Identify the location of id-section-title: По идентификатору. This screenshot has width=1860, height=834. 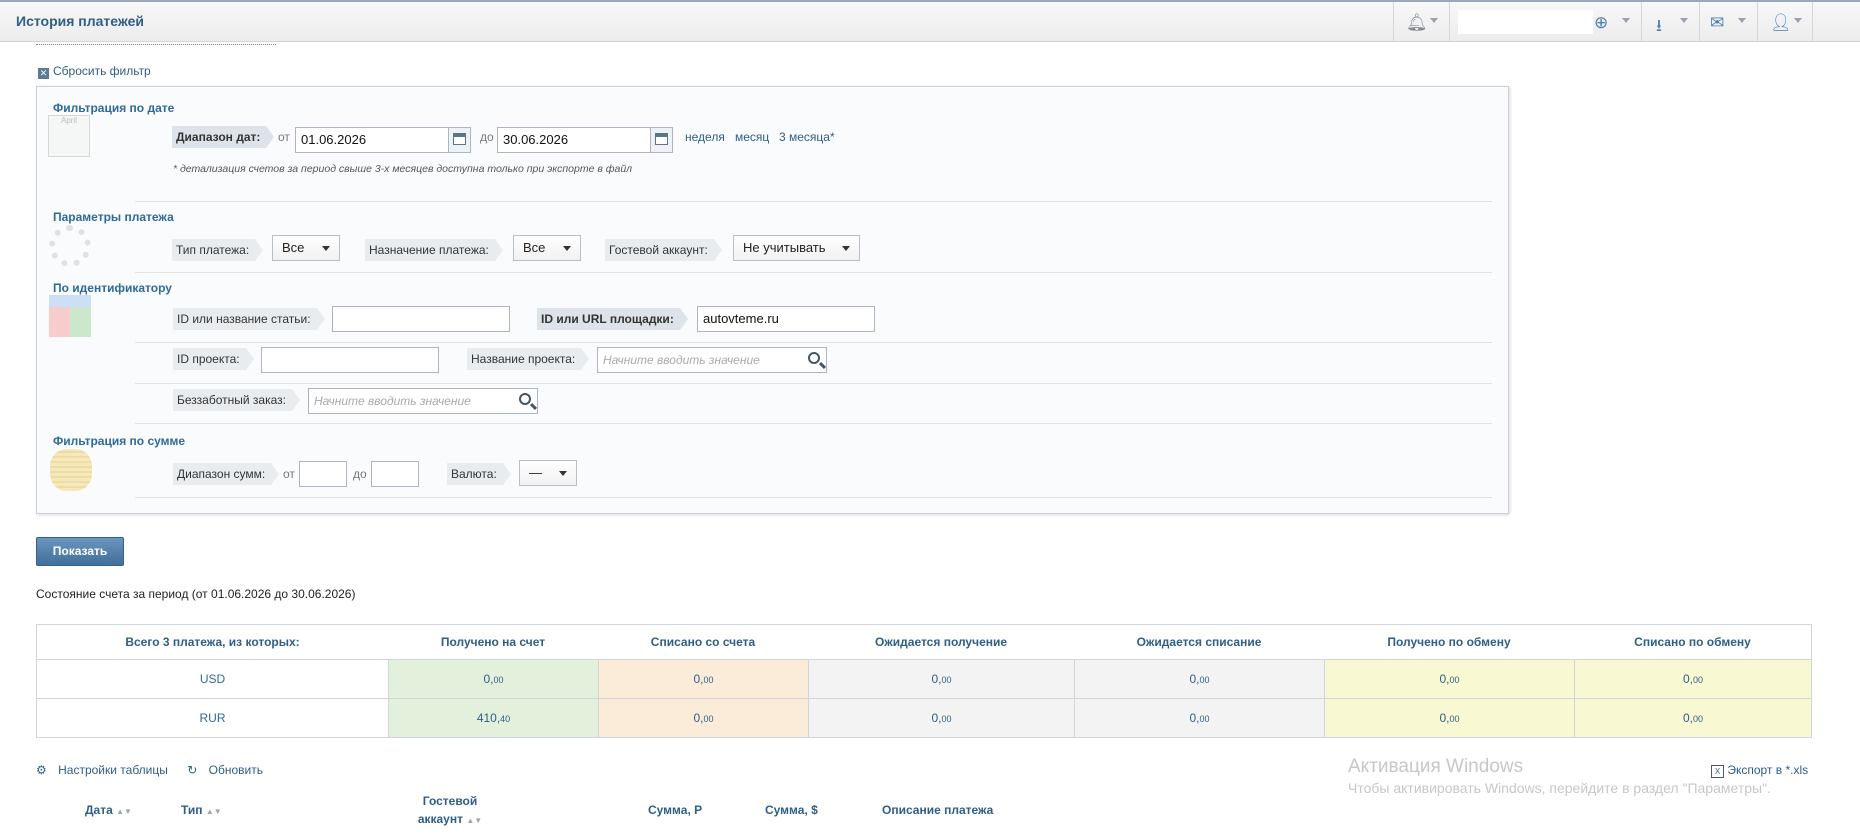
(112, 288).